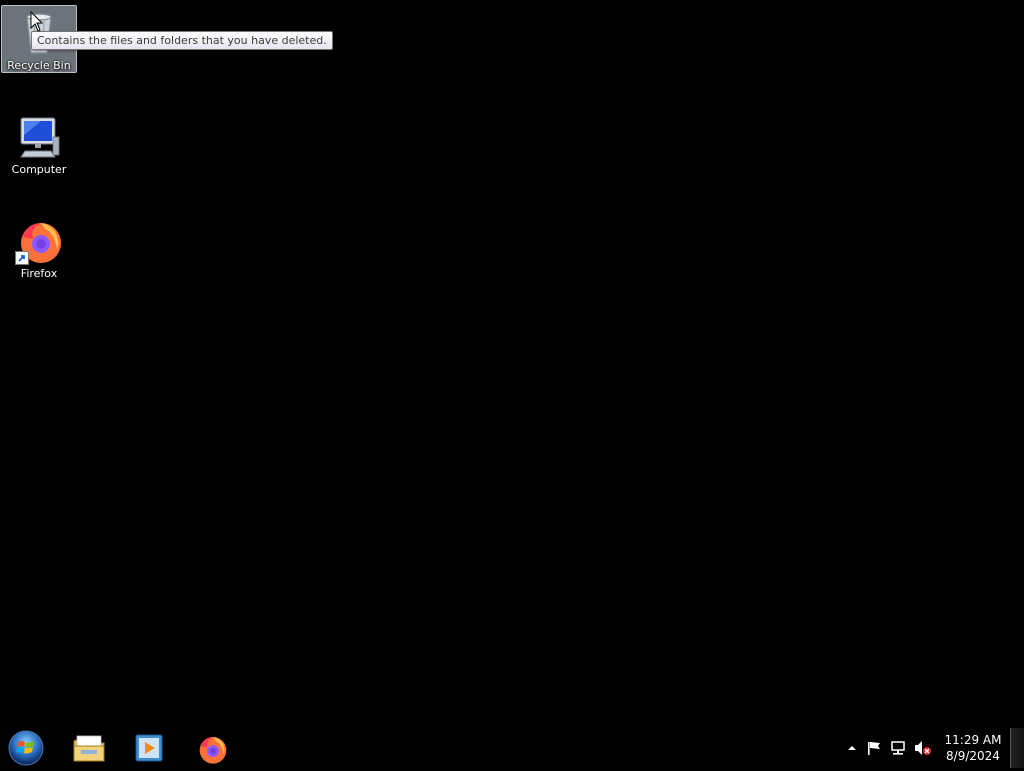 This screenshot has height=771, width=1024. Describe the element at coordinates (973, 748) in the screenshot. I see `taskbar-clock: 11:29 AM 8/9/2024` at that location.